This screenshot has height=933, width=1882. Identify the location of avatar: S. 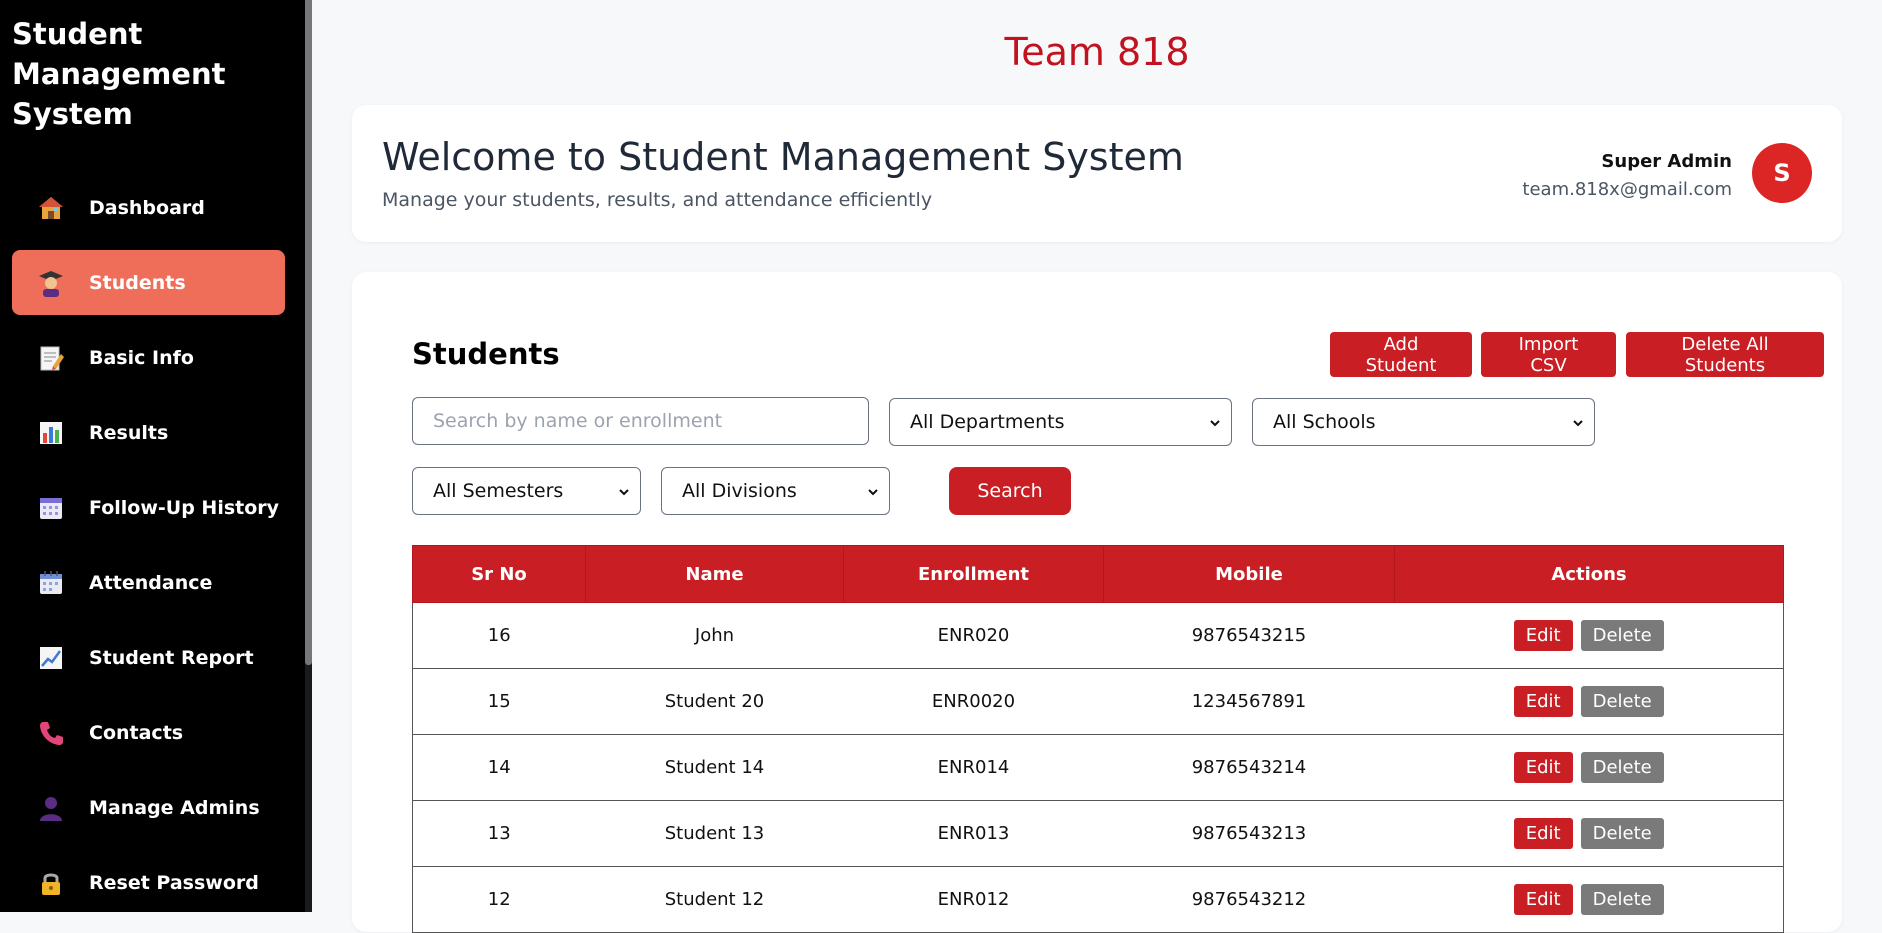
(1782, 173).